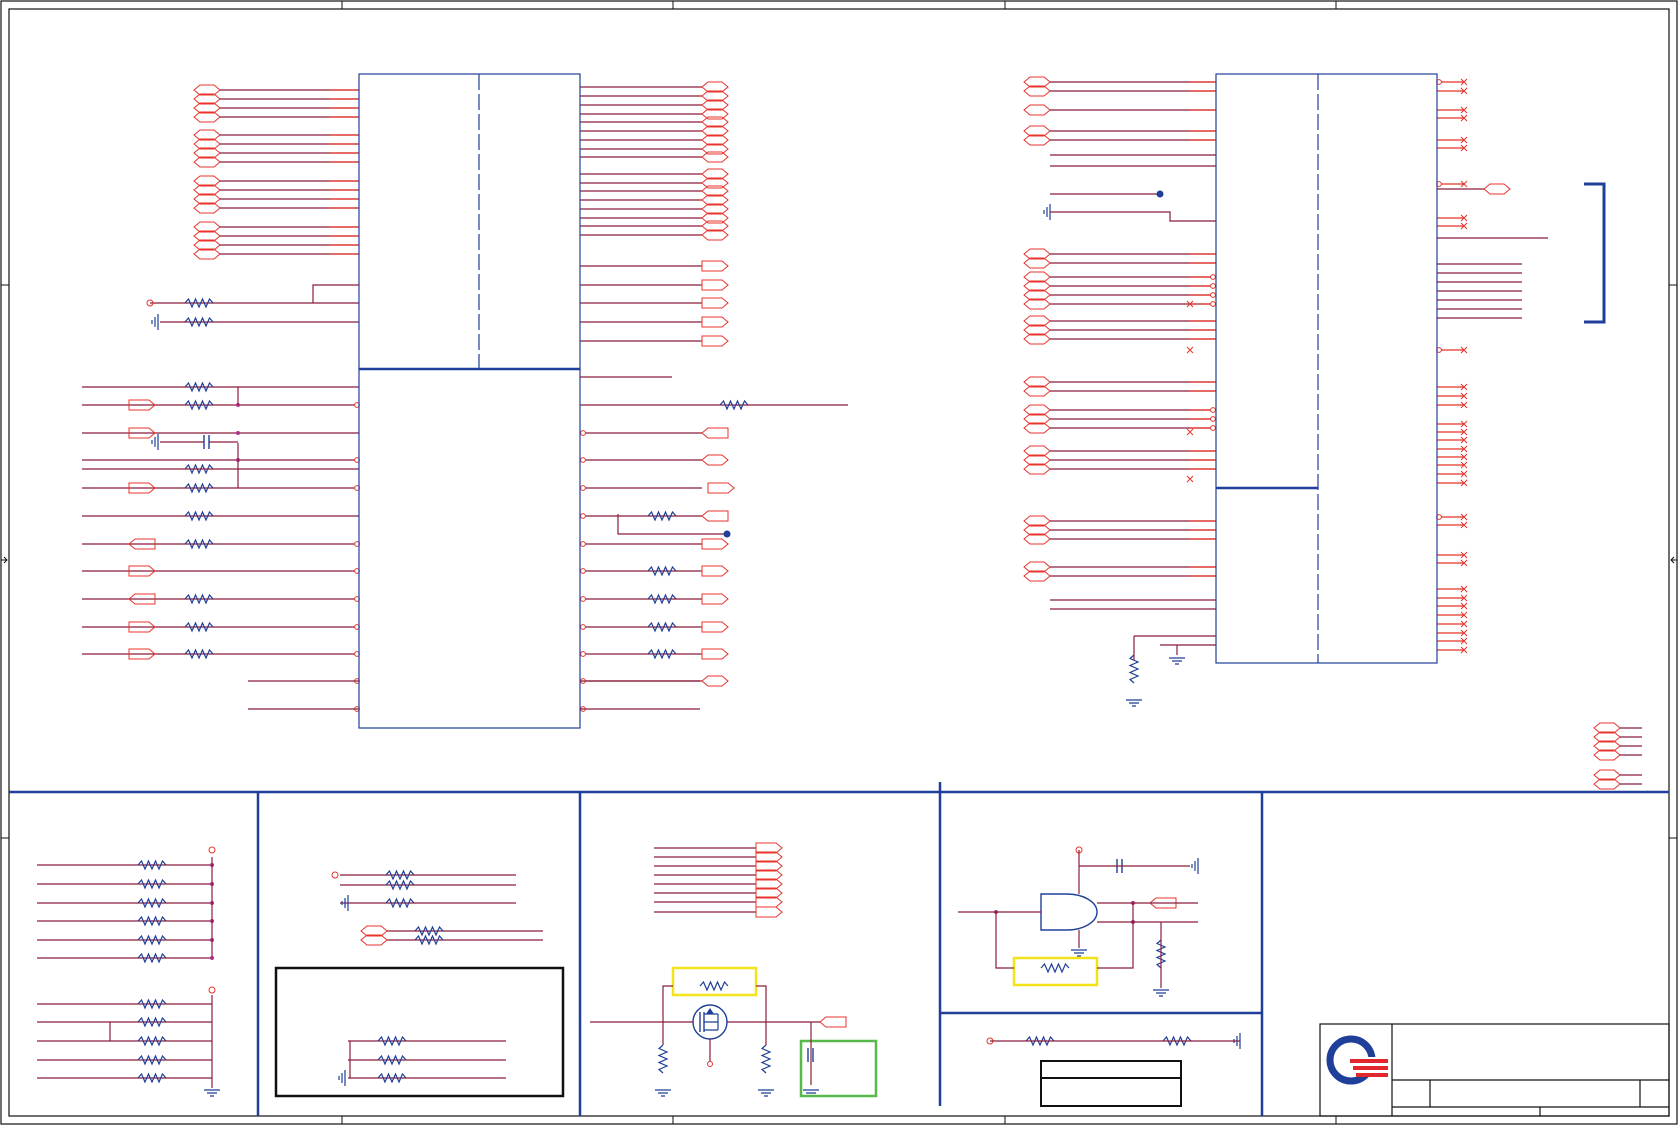 The width and height of the screenshot is (1678, 1125). What do you see at coordinates (1595, 253) in the screenshot?
I see `bus-bracket` at bounding box center [1595, 253].